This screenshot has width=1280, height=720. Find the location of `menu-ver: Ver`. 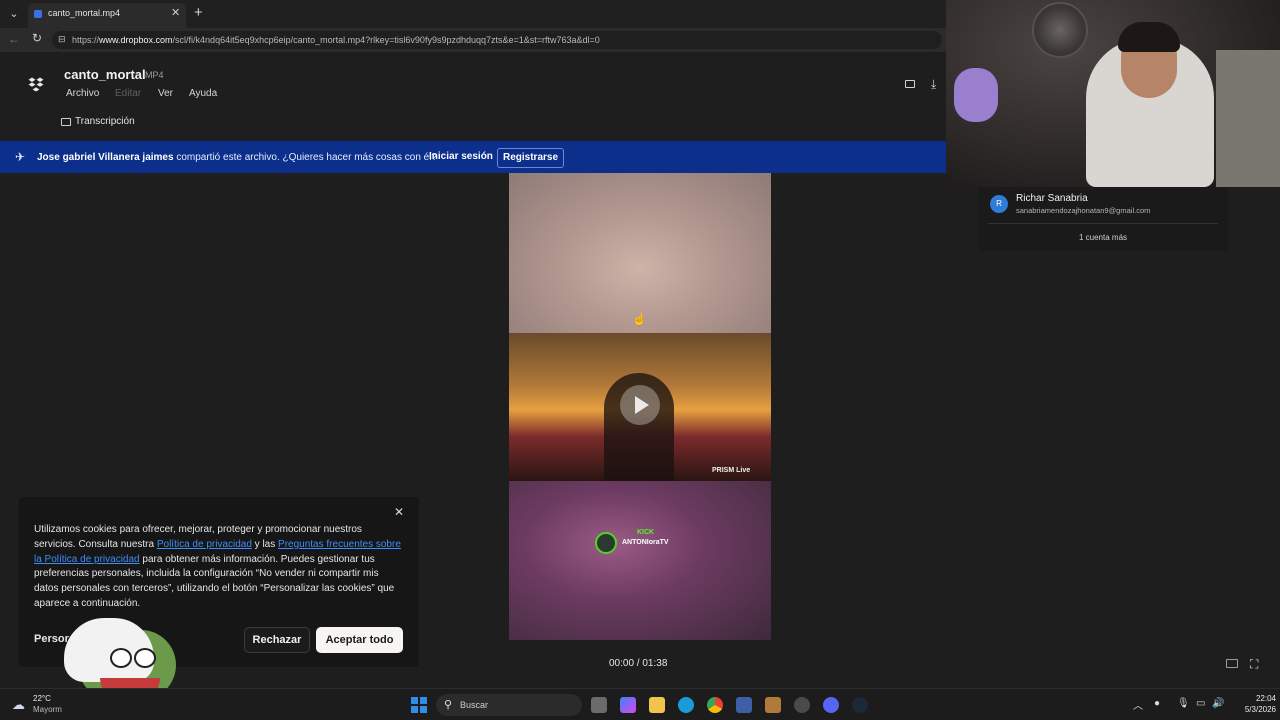

menu-ver: Ver is located at coordinates (165, 93).